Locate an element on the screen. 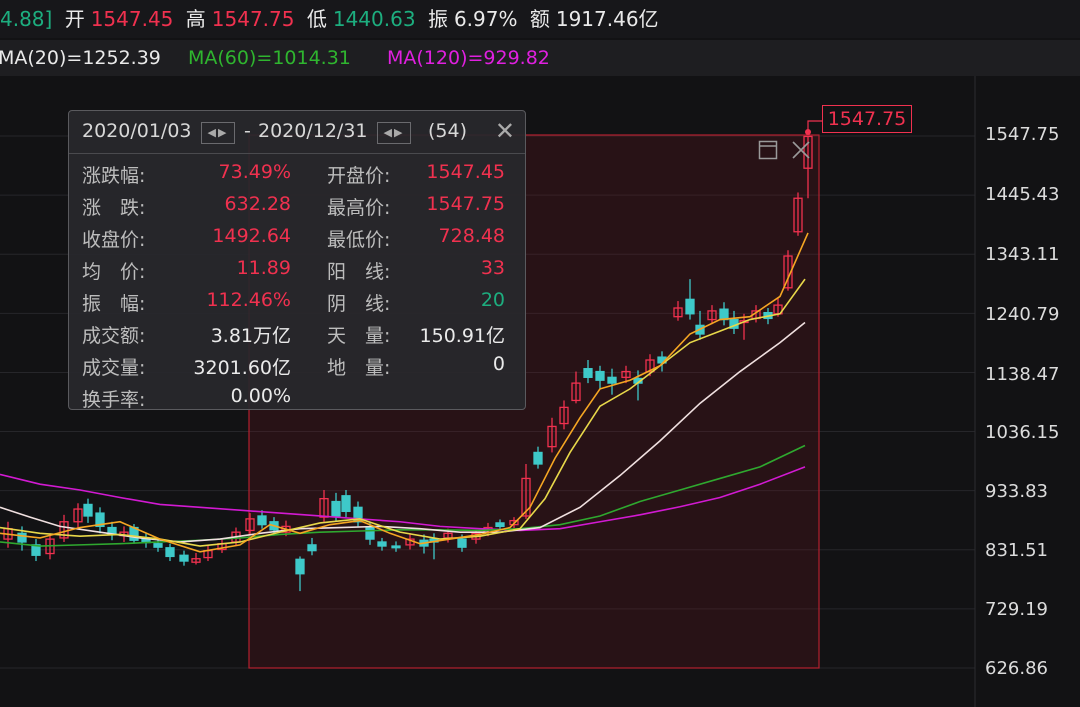  stats-row: 换手率: 0.00% is located at coordinates (297, 400).